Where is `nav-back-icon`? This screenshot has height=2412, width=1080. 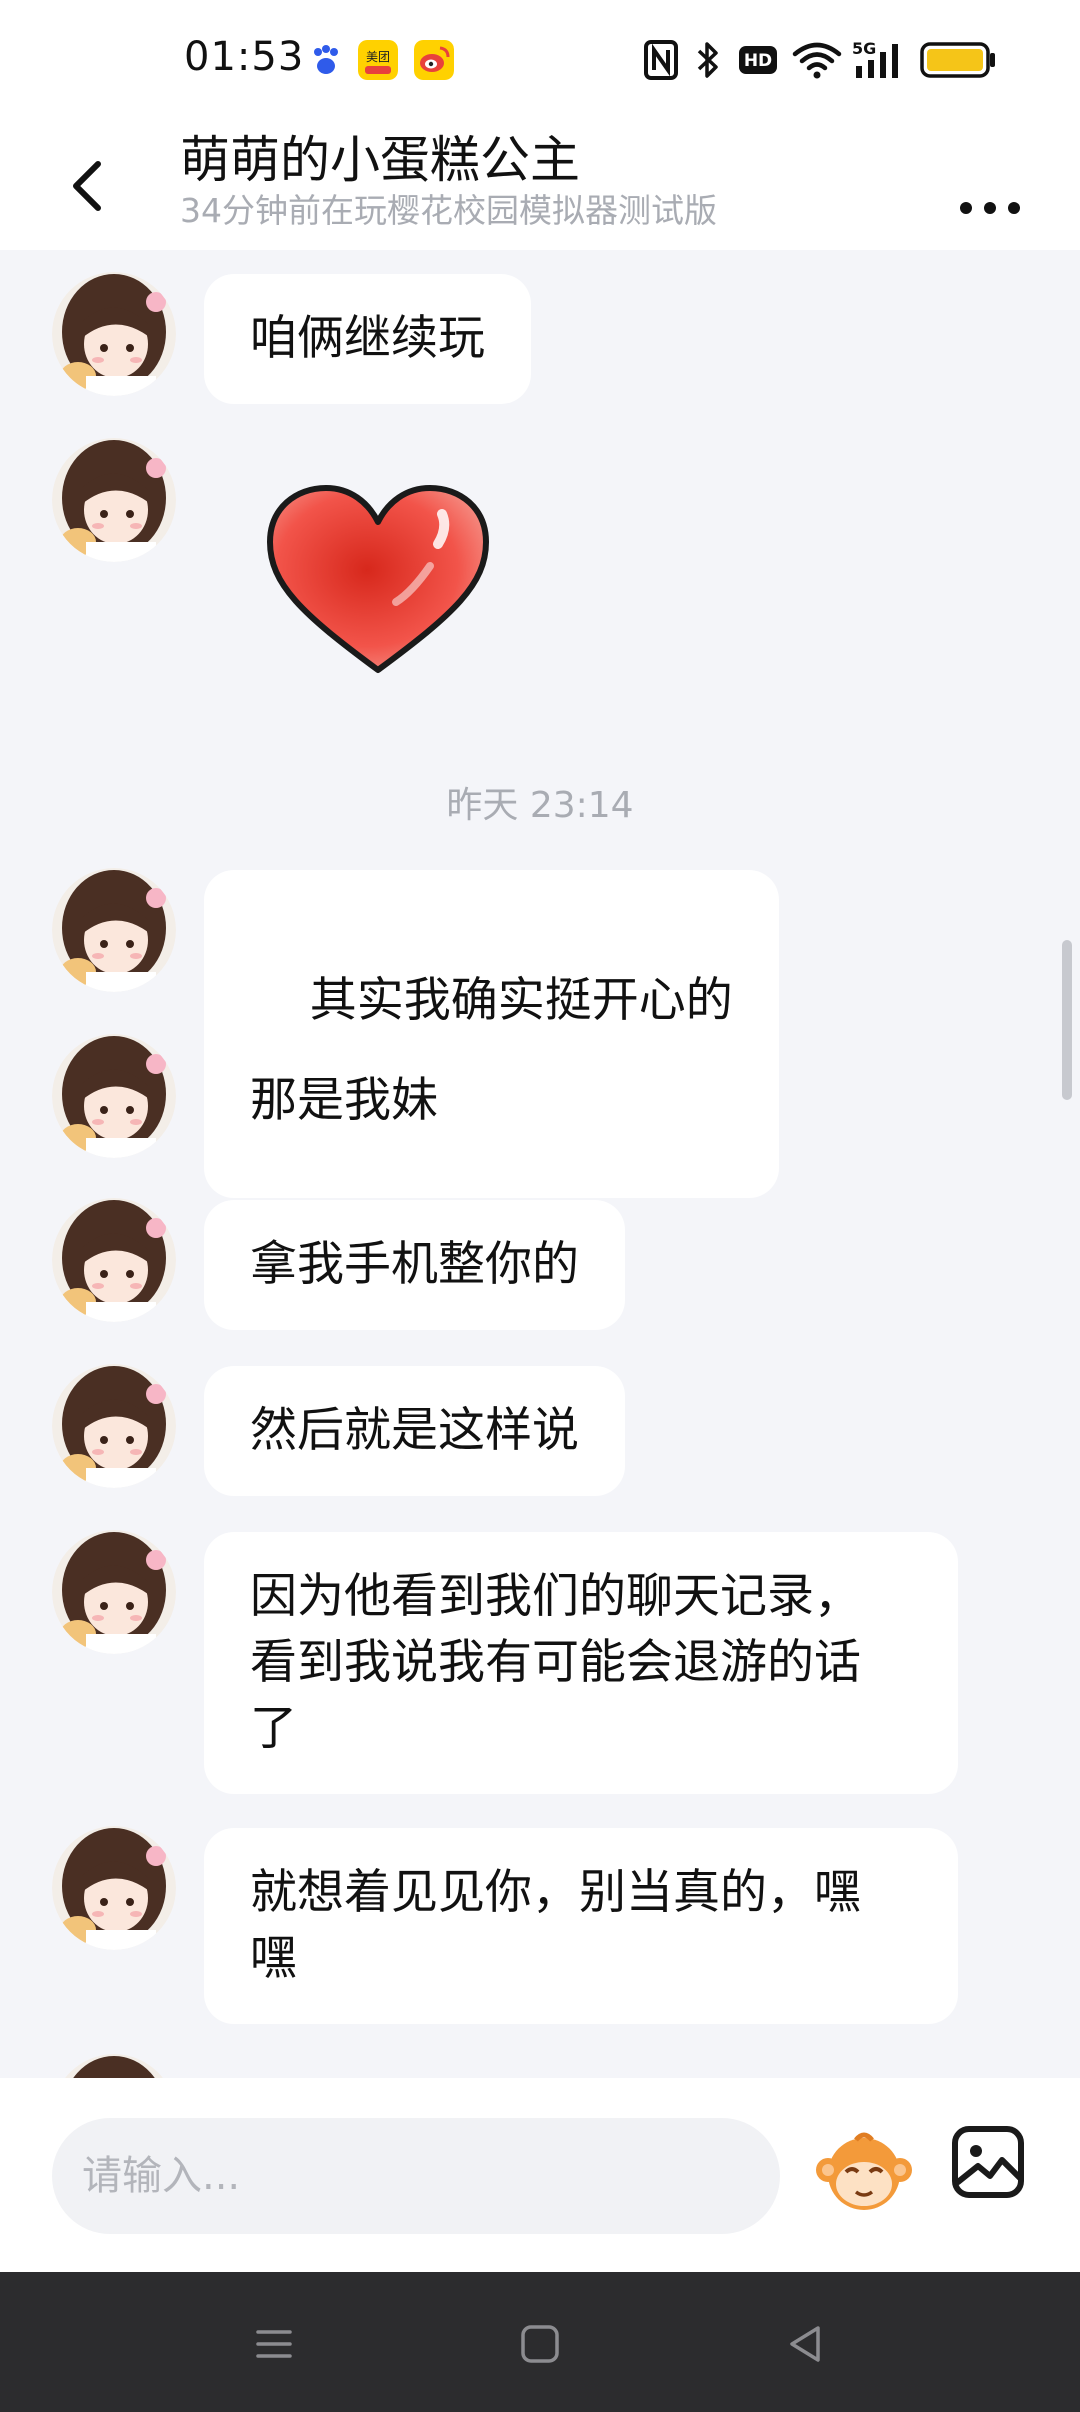 nav-back-icon is located at coordinates (806, 2344).